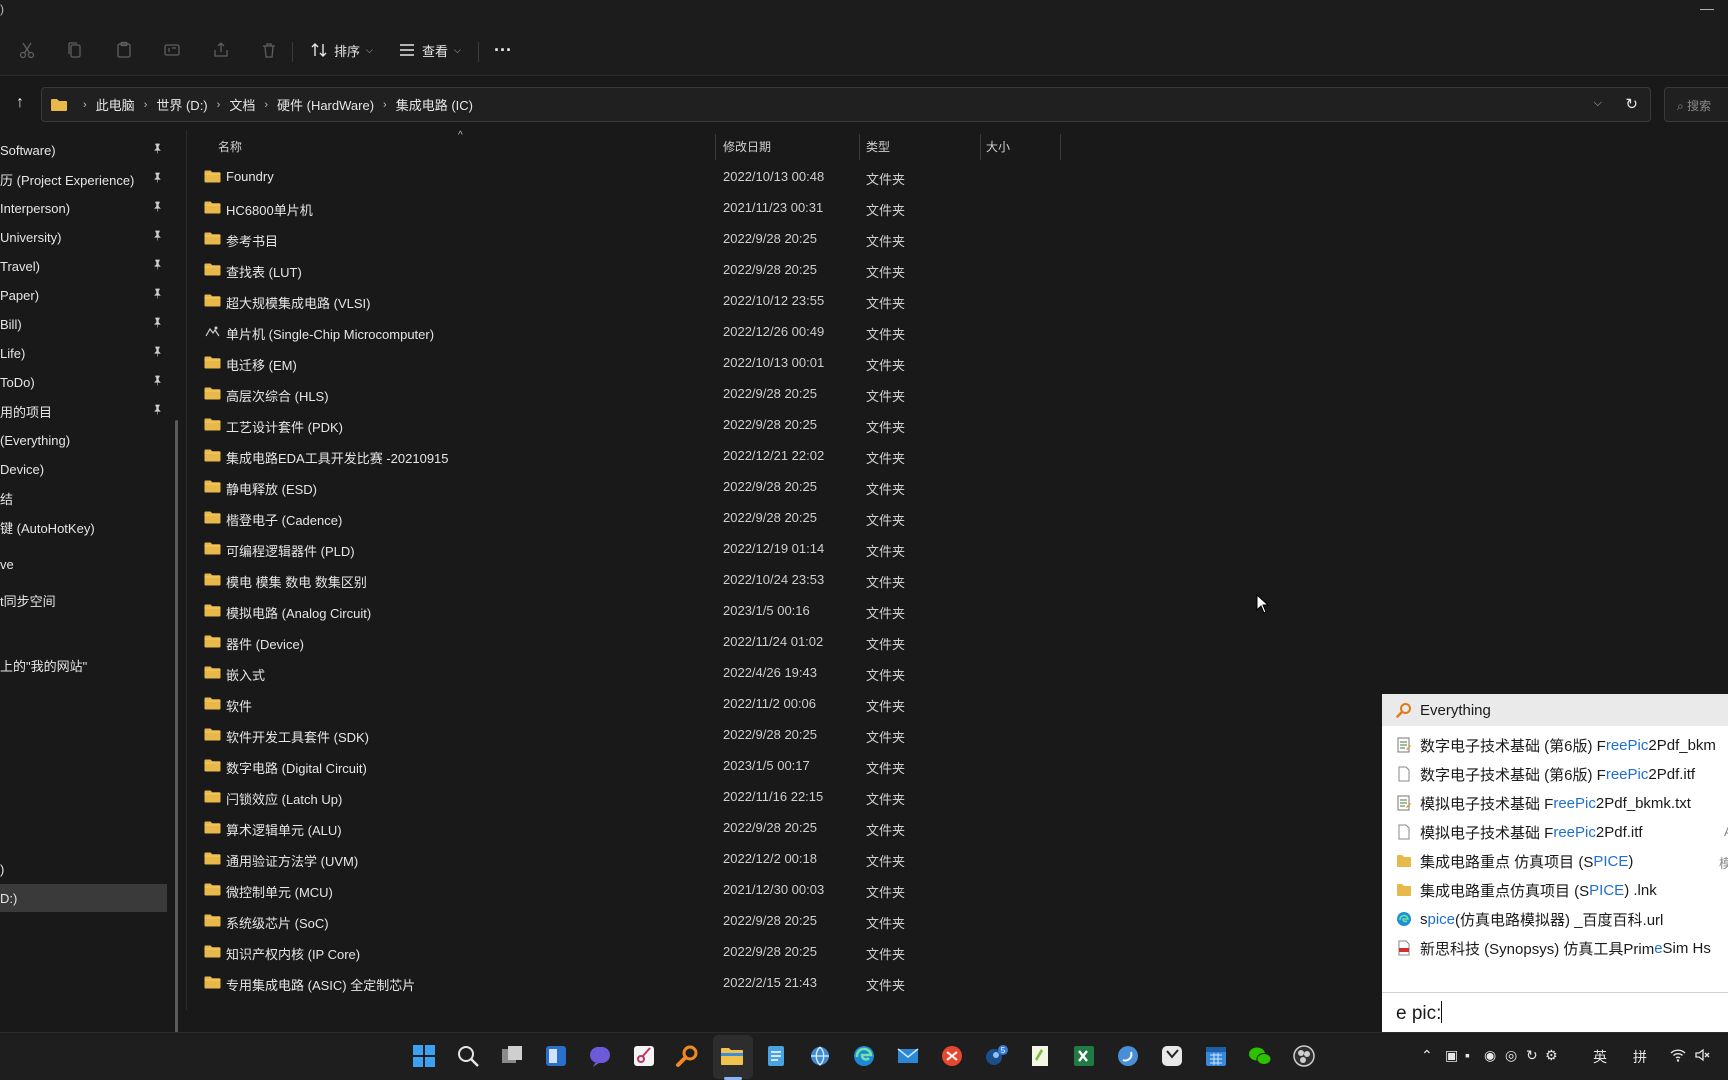 The image size is (1728, 1080). What do you see at coordinates (1600, 1057) in the screenshot?
I see `ime-language-indicator: 英` at bounding box center [1600, 1057].